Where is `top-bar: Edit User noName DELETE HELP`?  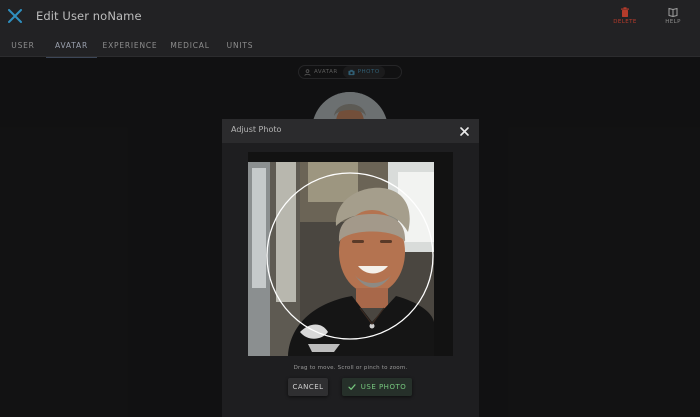 top-bar: Edit User noName DELETE HELP is located at coordinates (350, 16).